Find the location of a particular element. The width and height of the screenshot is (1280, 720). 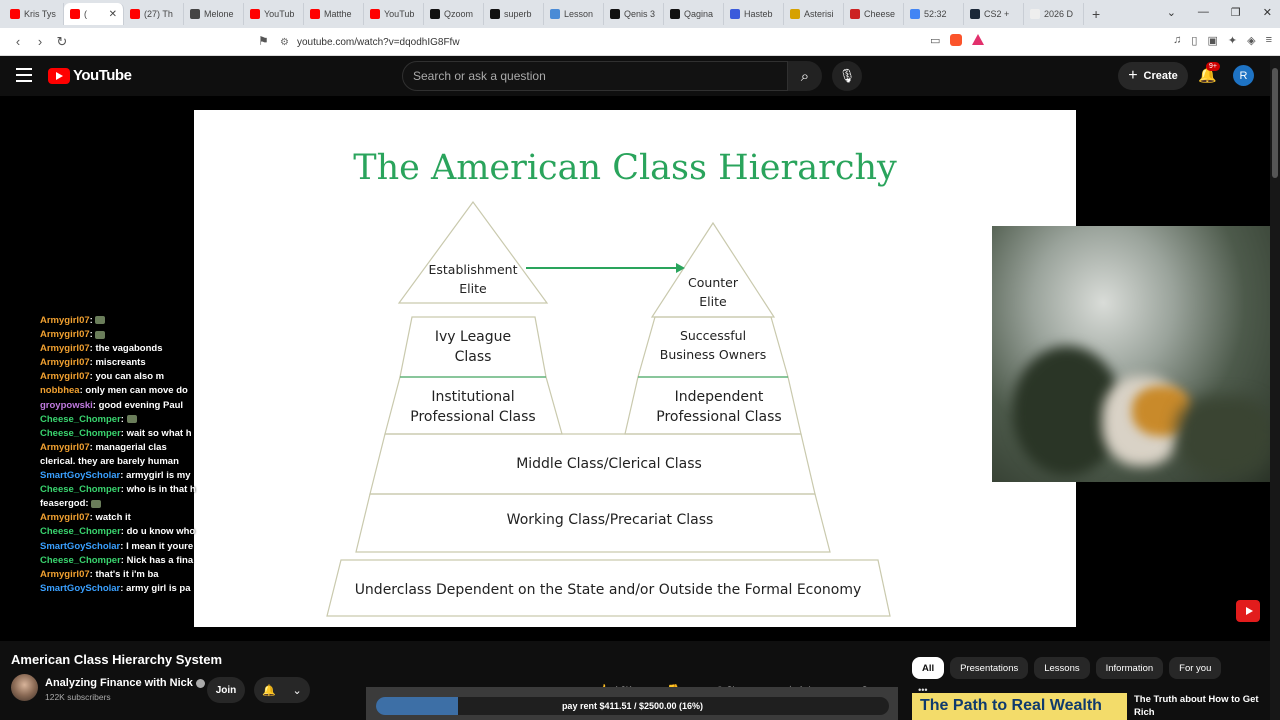

browser-tab: Qzoom is located at coordinates (454, 14).